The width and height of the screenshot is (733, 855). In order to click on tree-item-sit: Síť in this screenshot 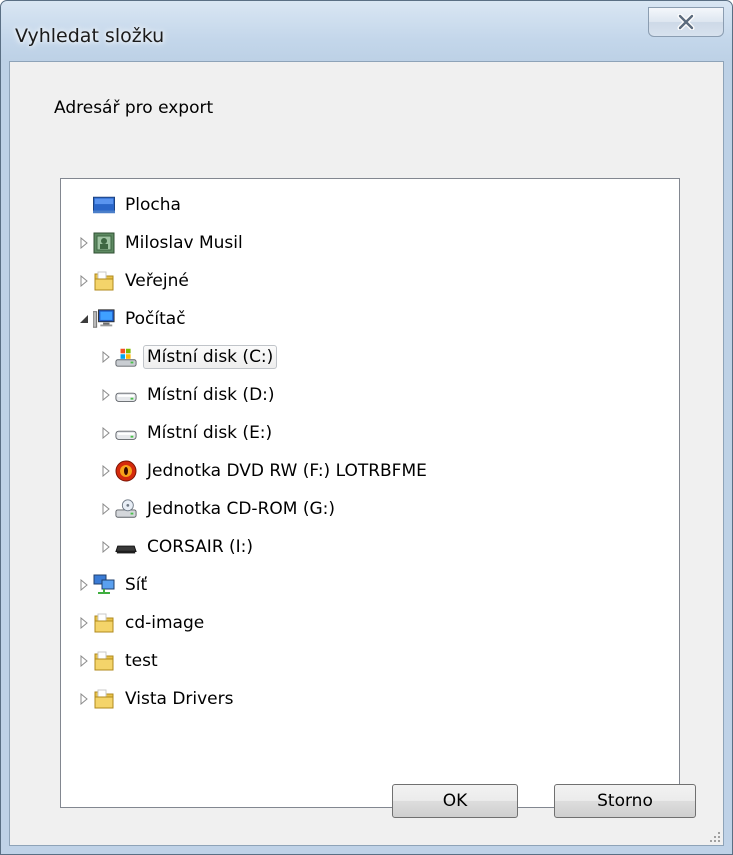, I will do `click(113, 585)`.